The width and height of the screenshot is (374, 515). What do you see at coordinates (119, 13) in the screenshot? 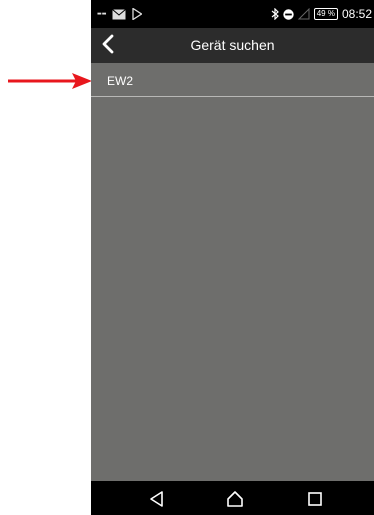
I see `mail-icon` at bounding box center [119, 13].